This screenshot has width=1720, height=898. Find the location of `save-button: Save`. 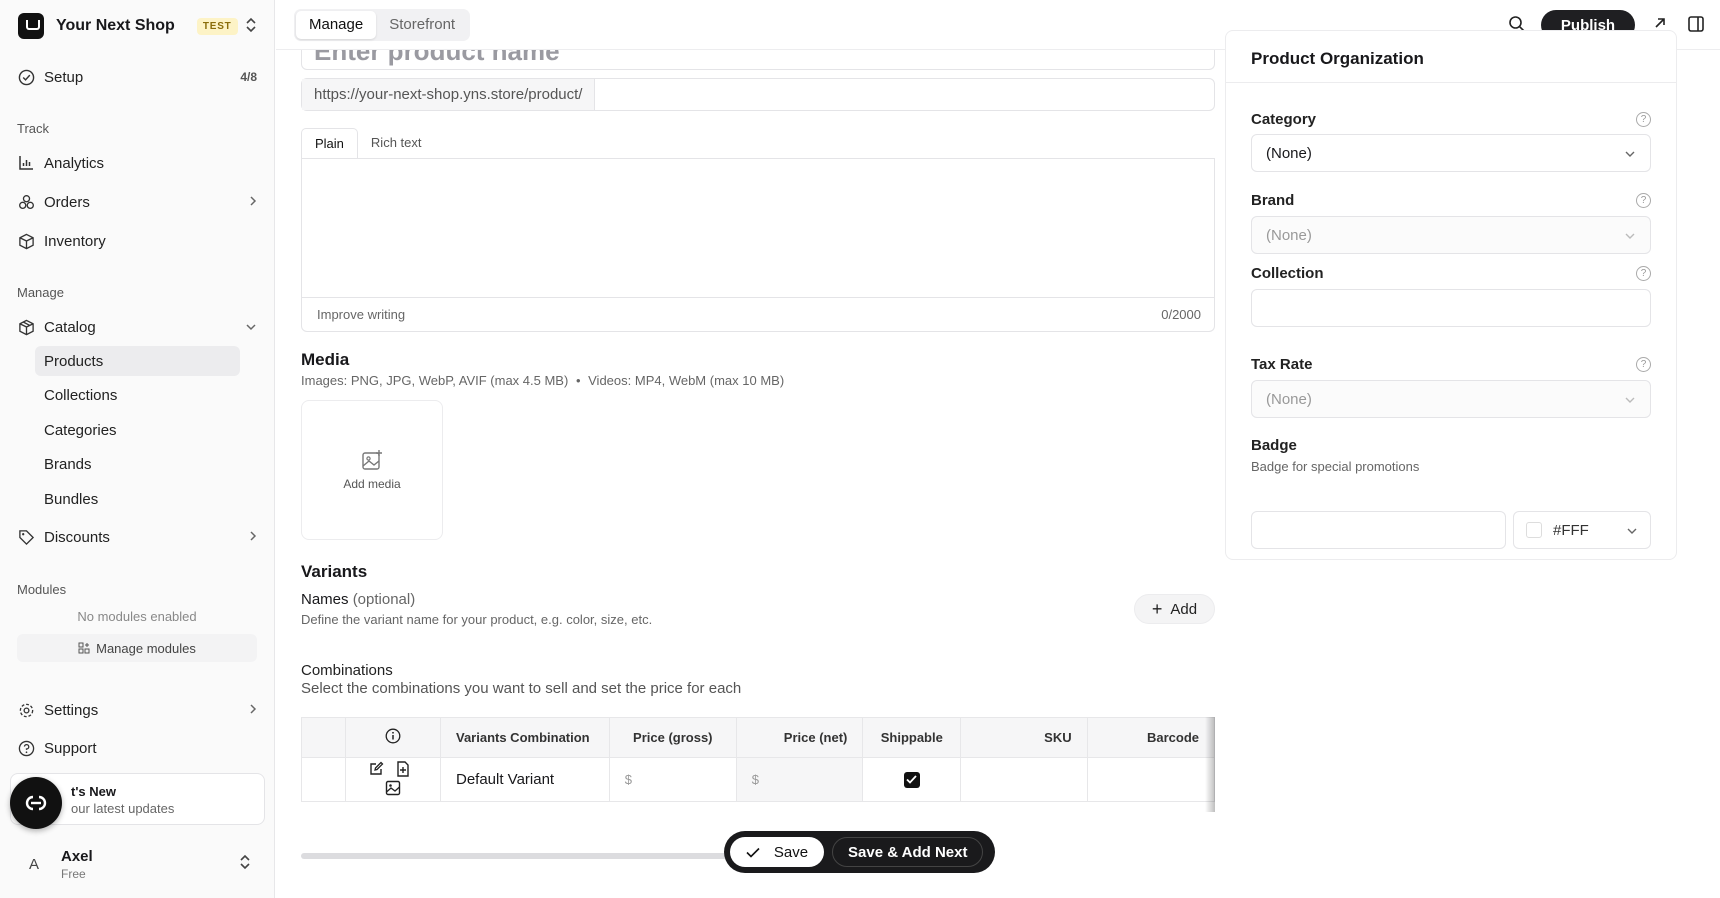

save-button: Save is located at coordinates (777, 852).